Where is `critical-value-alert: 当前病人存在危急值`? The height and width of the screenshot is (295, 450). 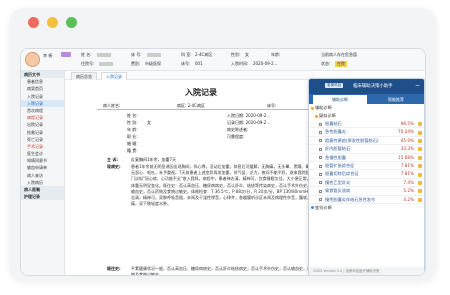
critical-value-alert: 当前病人存在危急值 is located at coordinates (339, 55).